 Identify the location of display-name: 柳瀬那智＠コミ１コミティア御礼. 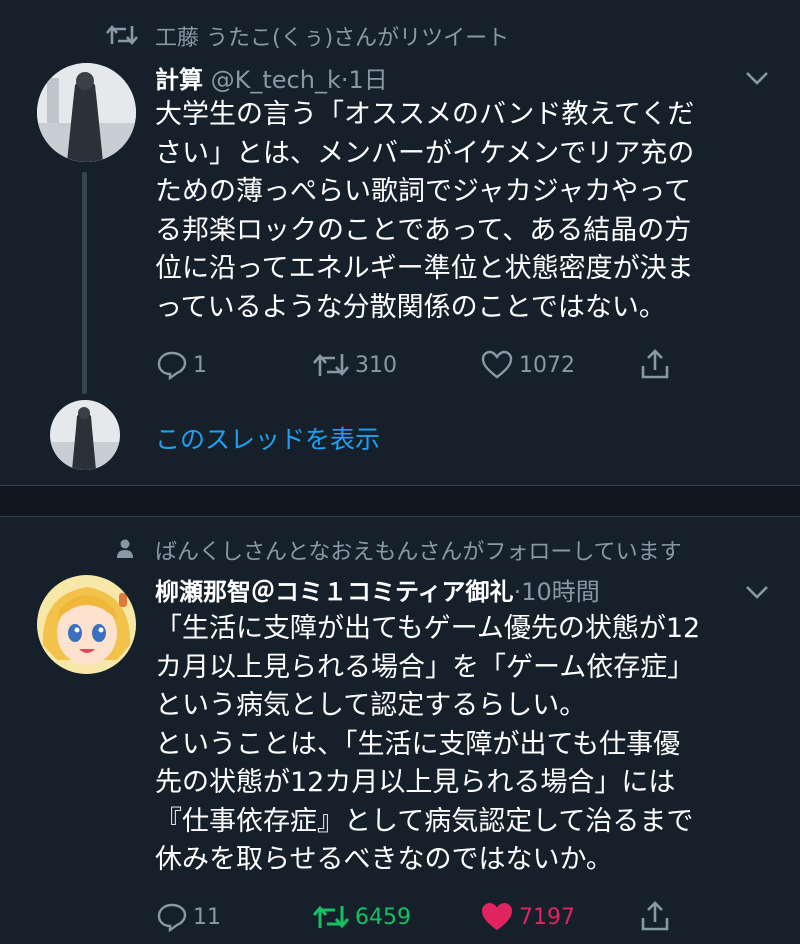
(334, 592).